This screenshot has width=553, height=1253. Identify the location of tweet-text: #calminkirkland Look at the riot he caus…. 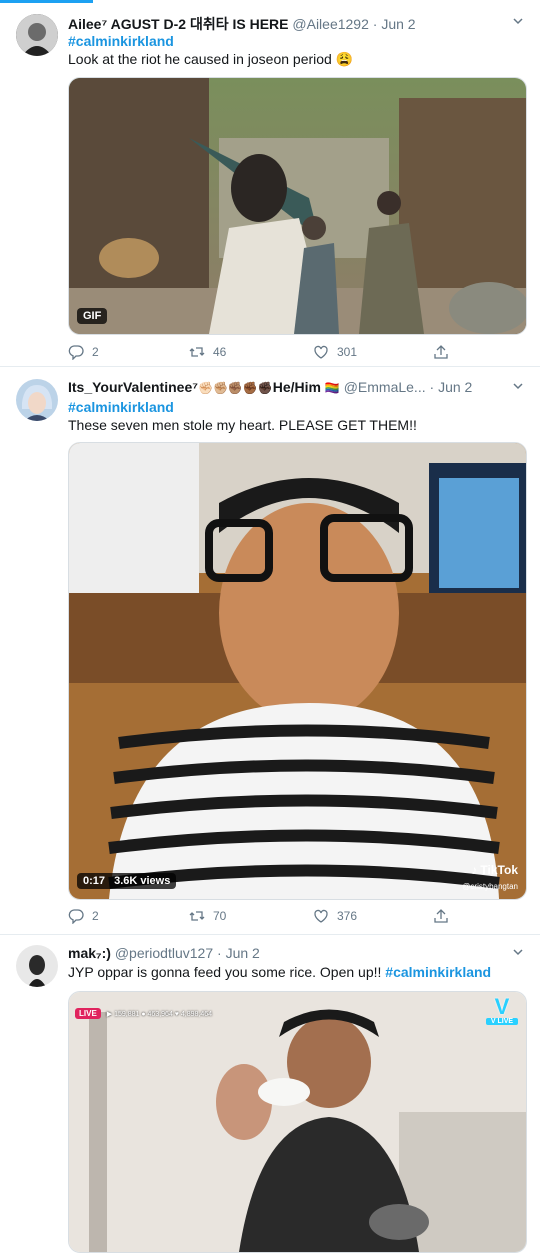
(297, 50).